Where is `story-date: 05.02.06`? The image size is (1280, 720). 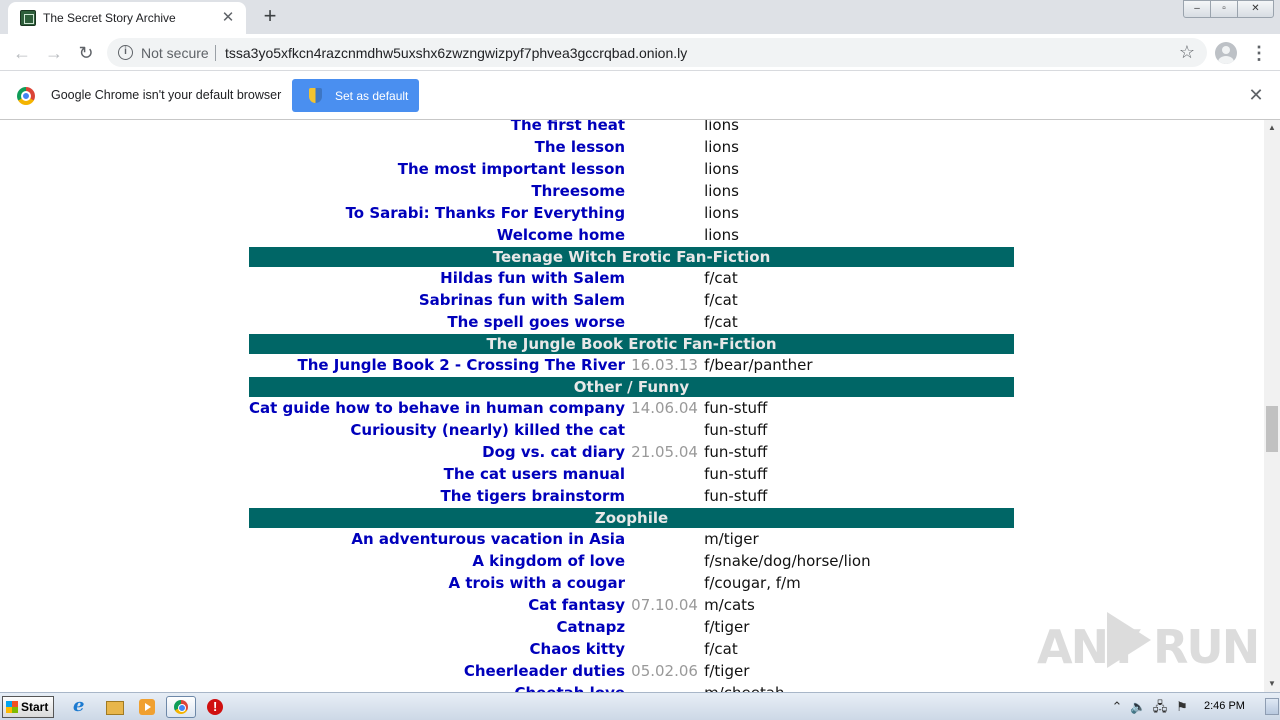
story-date: 05.02.06 is located at coordinates (664, 671).